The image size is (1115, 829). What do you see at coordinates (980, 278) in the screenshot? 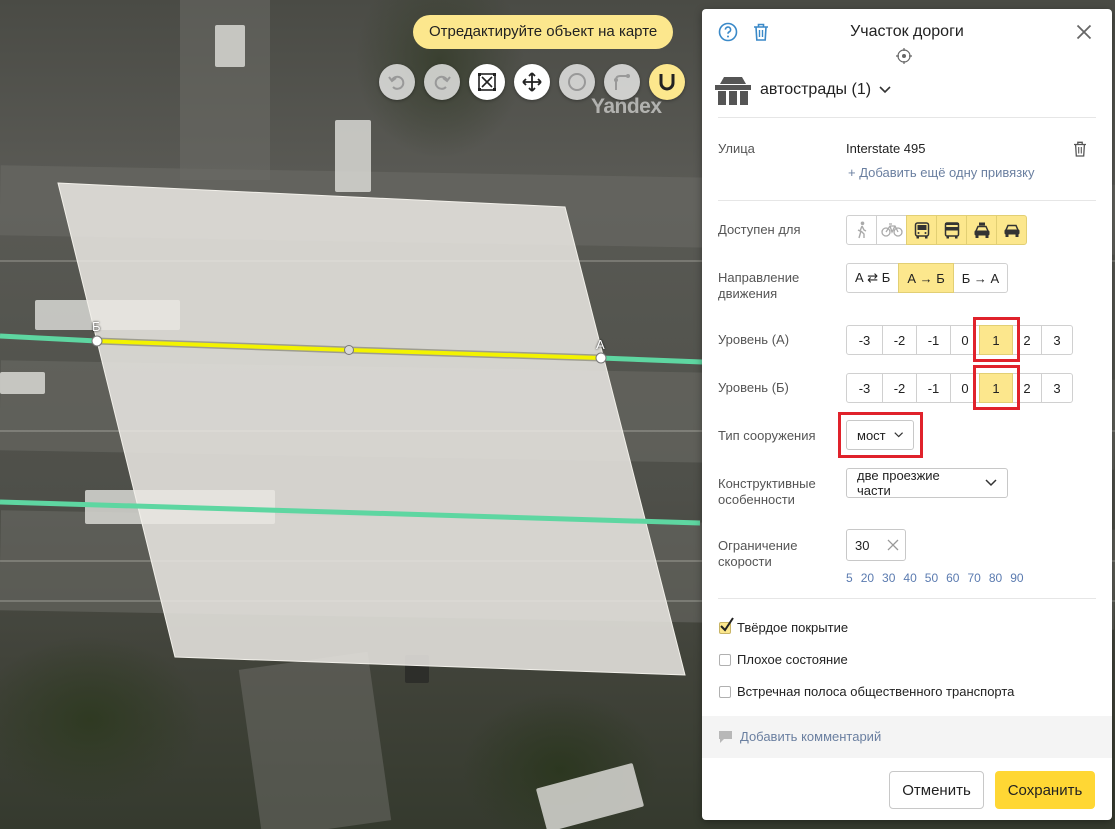
I see `direction-option: Б → А` at bounding box center [980, 278].